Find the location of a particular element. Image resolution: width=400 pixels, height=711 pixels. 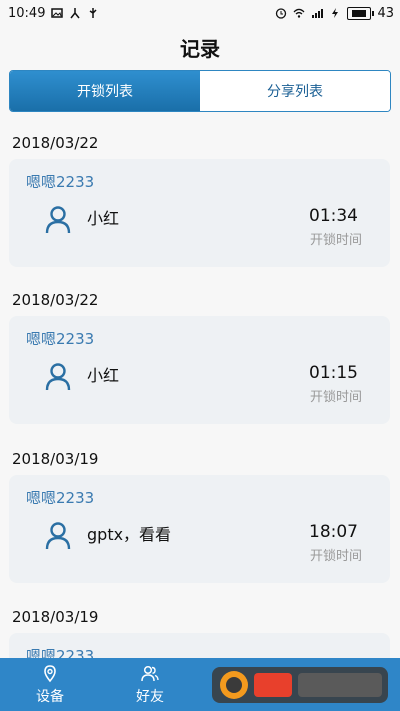

unlock-time: 01:34 is located at coordinates (333, 216).